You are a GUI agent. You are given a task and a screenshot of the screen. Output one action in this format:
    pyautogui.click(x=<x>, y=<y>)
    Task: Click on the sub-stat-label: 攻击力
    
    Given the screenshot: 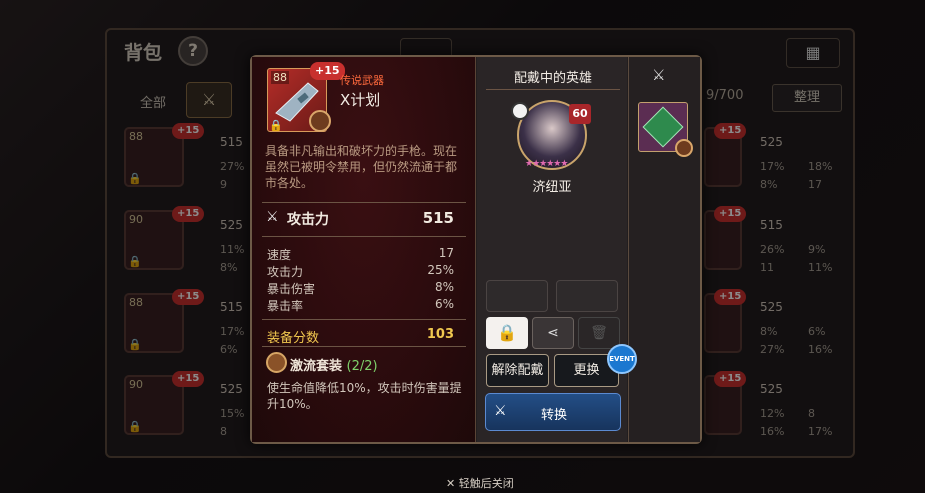 What is the action you would take?
    pyautogui.click(x=285, y=272)
    